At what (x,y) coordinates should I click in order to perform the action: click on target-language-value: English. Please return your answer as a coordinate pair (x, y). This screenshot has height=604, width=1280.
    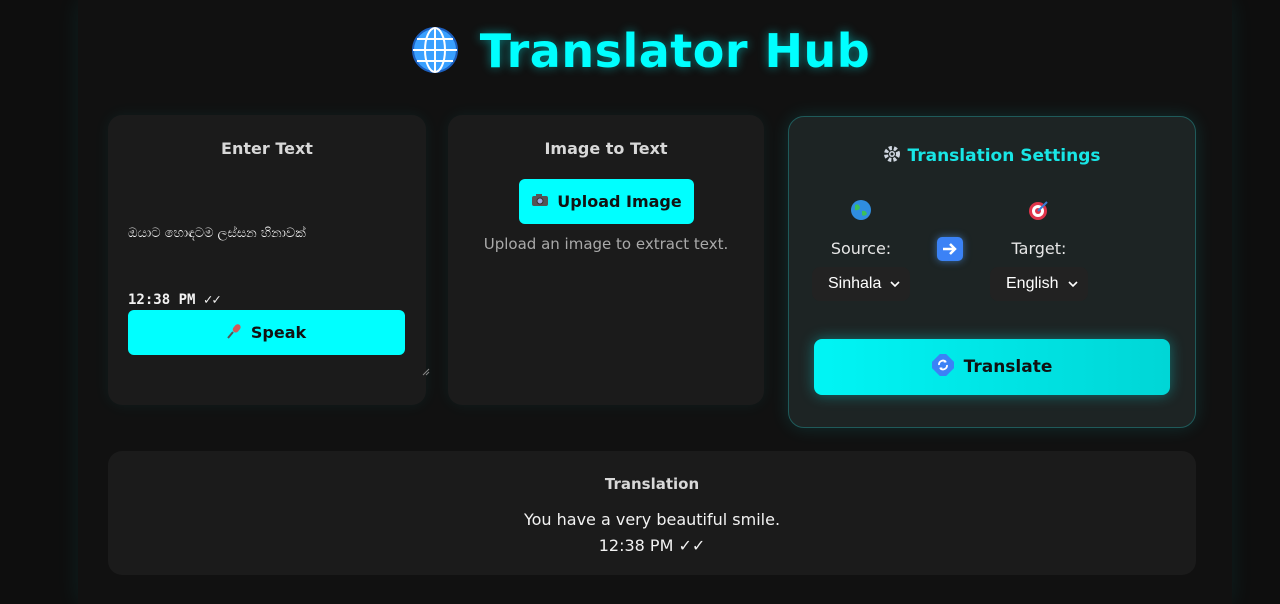
    Looking at the image, I should click on (1032, 283).